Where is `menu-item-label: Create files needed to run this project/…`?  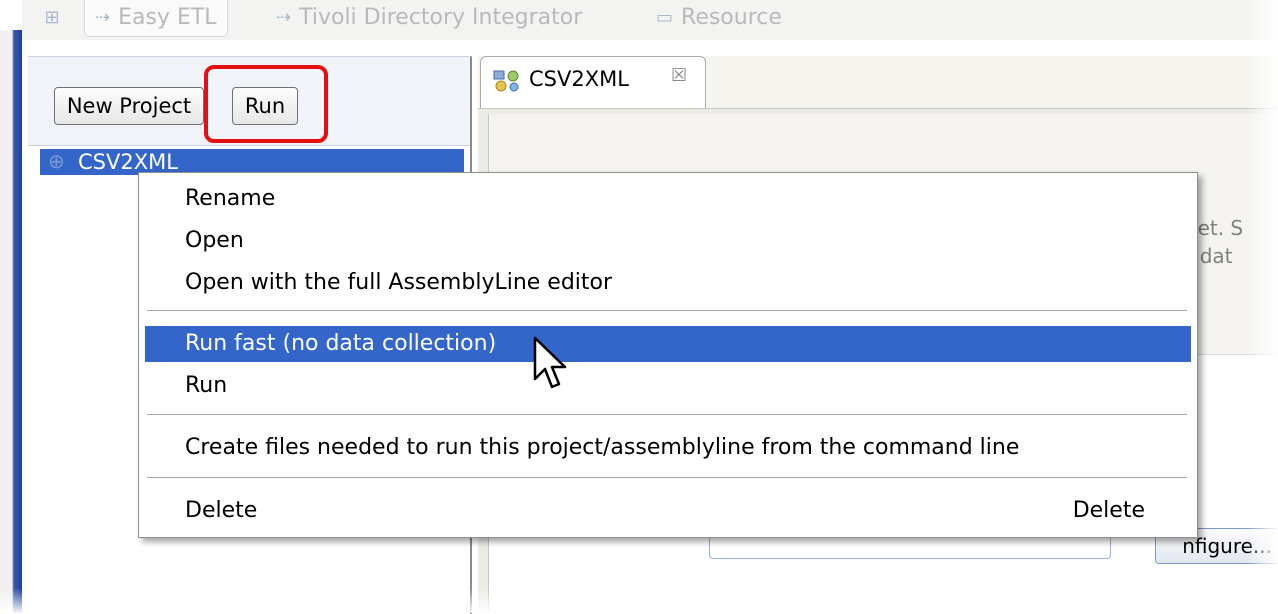
menu-item-label: Create files needed to run this project/… is located at coordinates (602, 447).